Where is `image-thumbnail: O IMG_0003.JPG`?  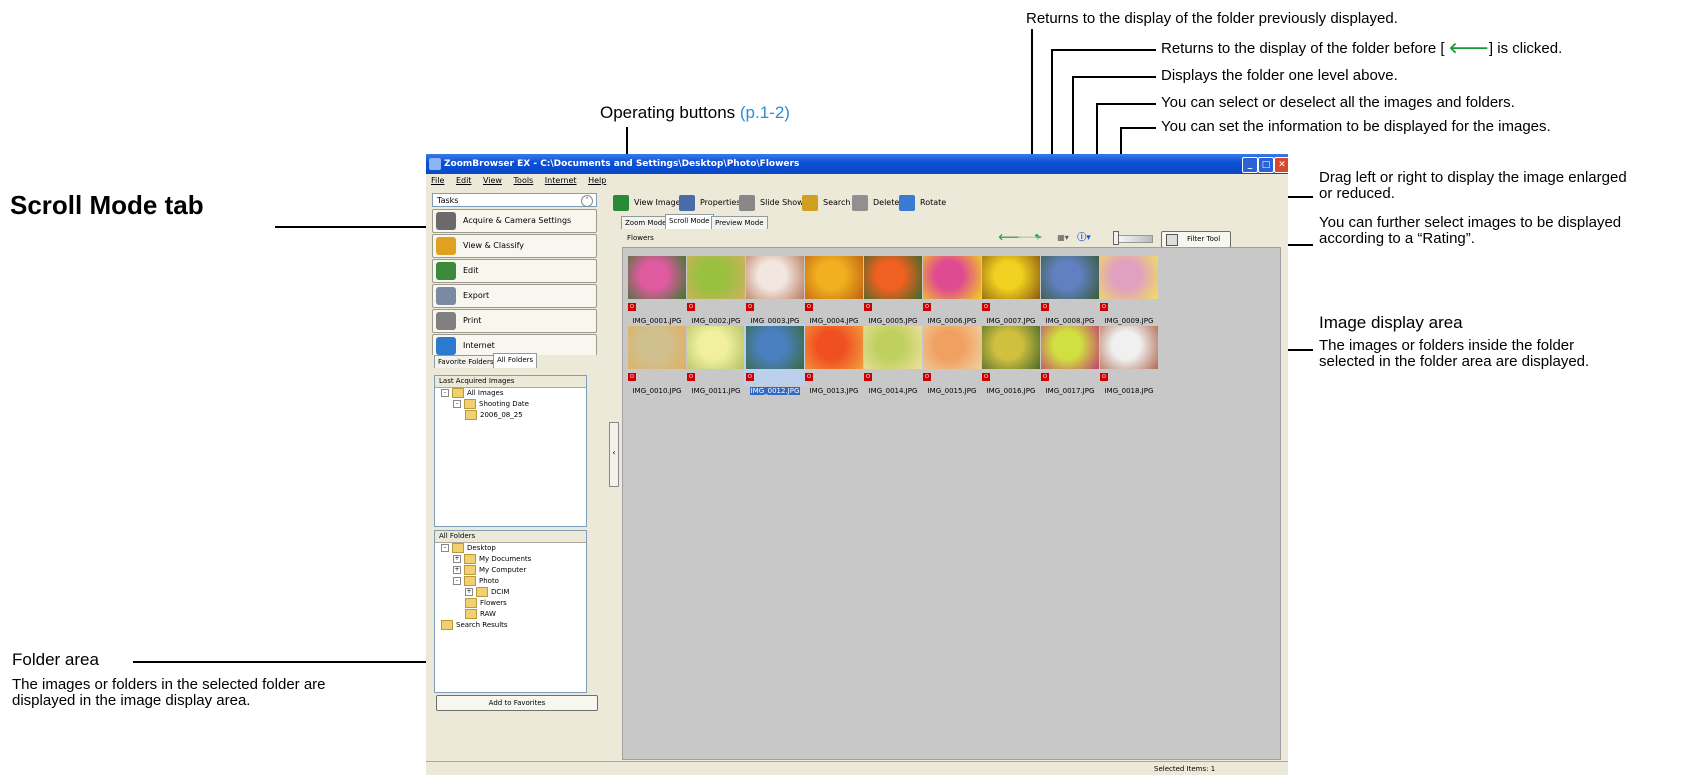
image-thumbnail: O IMG_0003.JPG is located at coordinates (775, 289).